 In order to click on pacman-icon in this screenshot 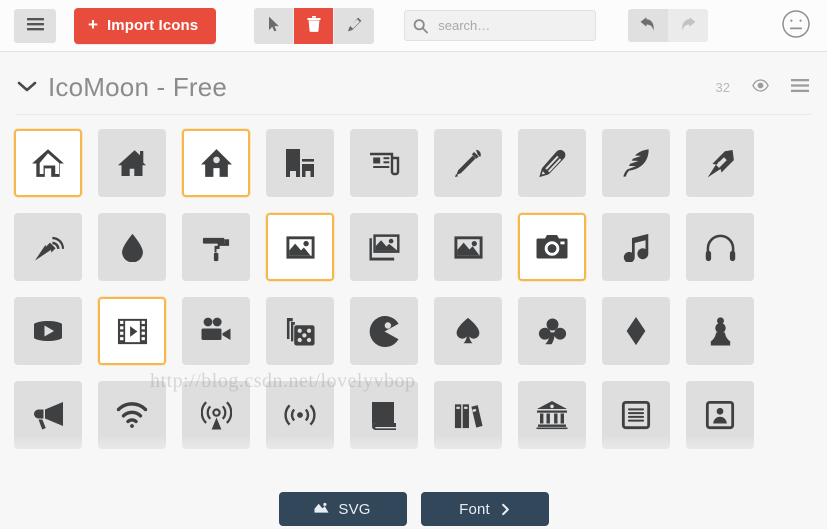, I will do `click(384, 331)`.